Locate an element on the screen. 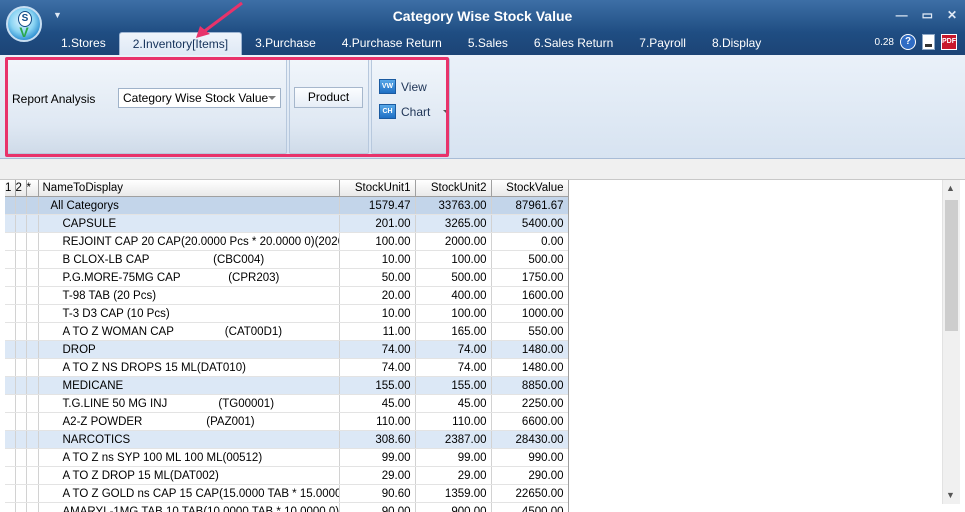 The height and width of the screenshot is (512, 965). scroll-thumb is located at coordinates (951, 265).